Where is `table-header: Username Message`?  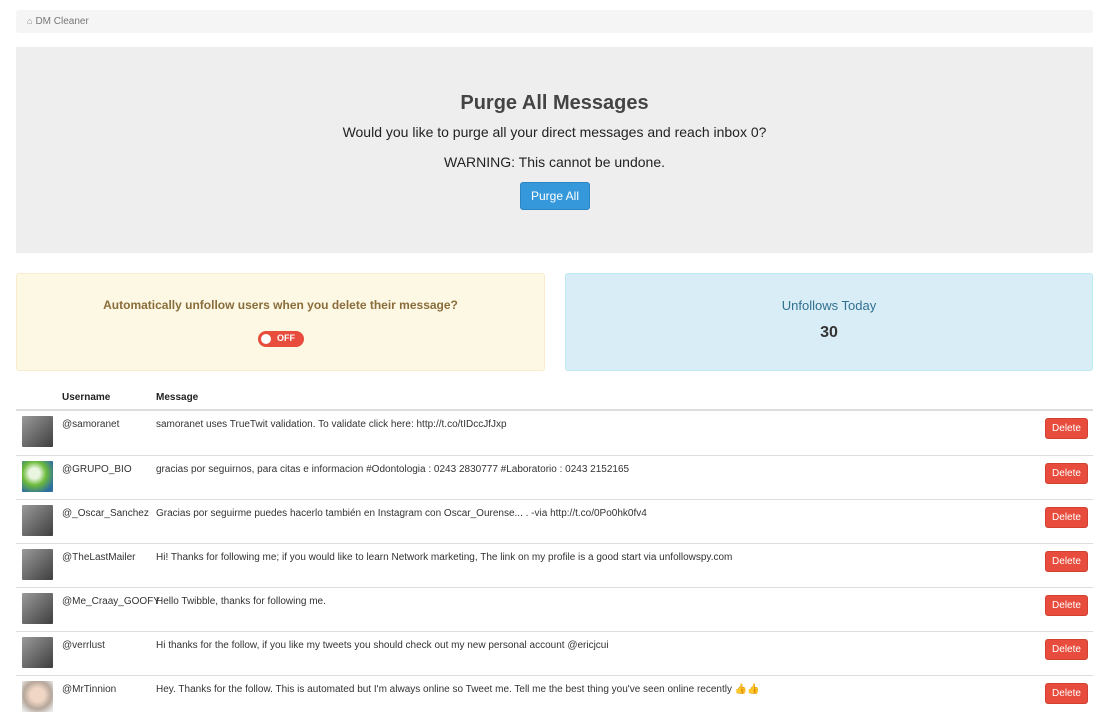 table-header: Username Message is located at coordinates (554, 398).